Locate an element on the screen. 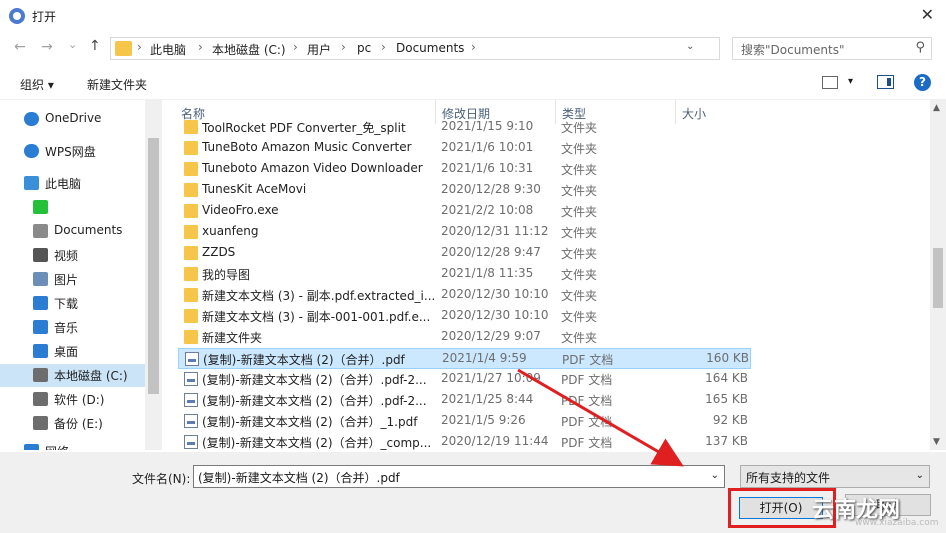 The height and width of the screenshot is (533, 946). filename-label: 文件名(N): is located at coordinates (161, 479).